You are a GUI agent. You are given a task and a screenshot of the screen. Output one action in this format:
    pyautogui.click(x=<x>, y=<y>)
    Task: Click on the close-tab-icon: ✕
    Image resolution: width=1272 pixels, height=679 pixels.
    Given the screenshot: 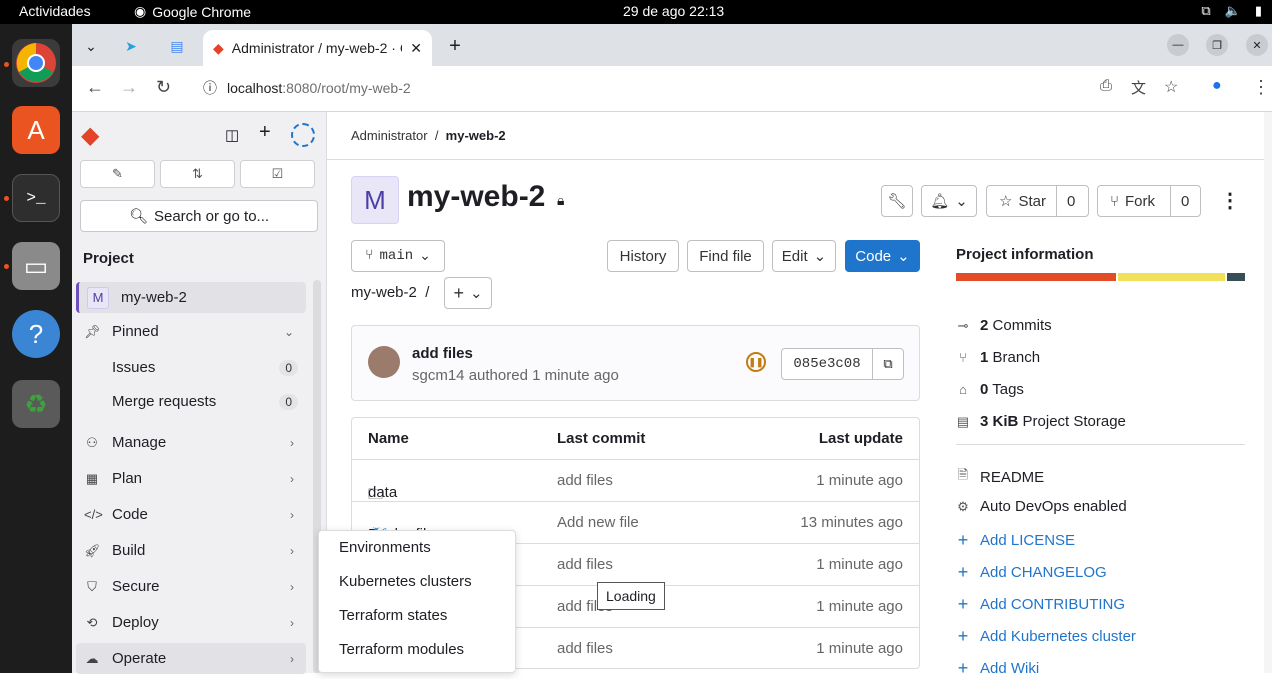 What is the action you would take?
    pyautogui.click(x=416, y=48)
    